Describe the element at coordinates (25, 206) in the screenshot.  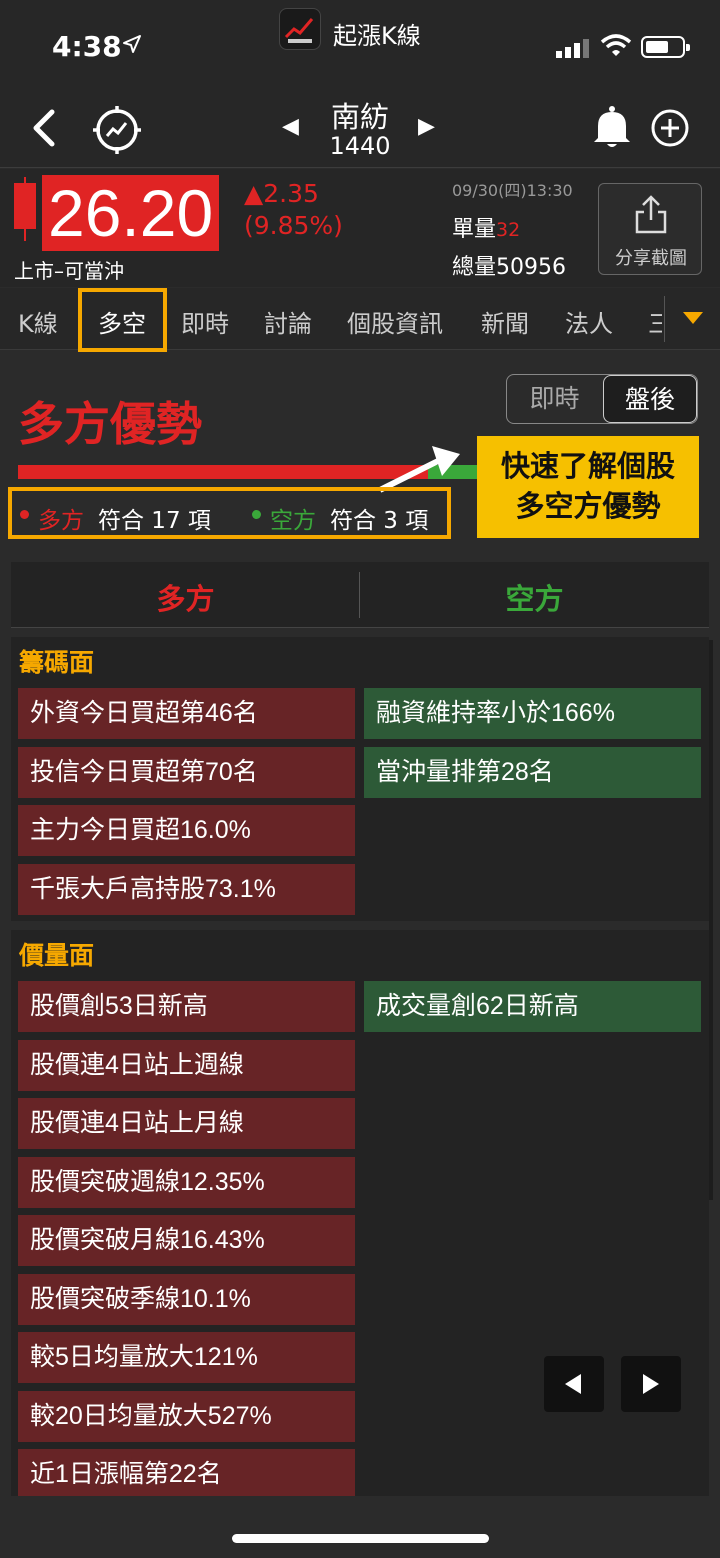
I see `candle-icon` at that location.